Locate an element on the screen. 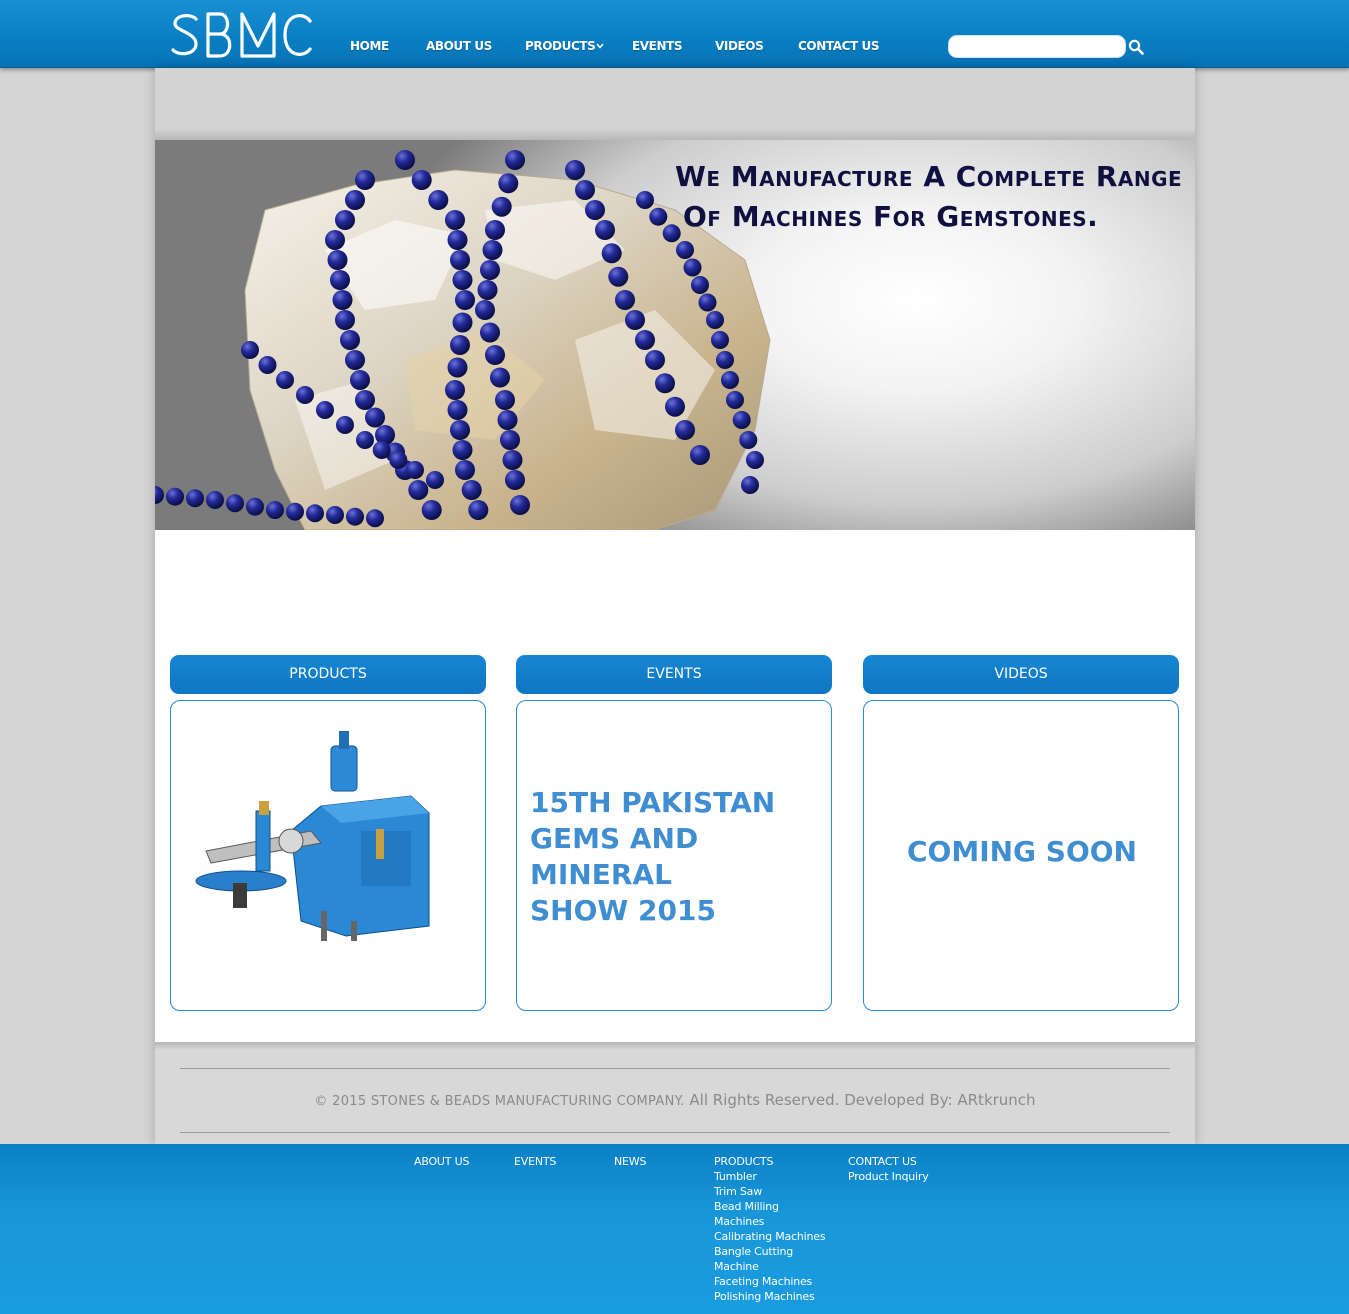 The width and height of the screenshot is (1349, 1314). footer-col-contact: CONTACT US Product Inquiry is located at coordinates (888, 1169).